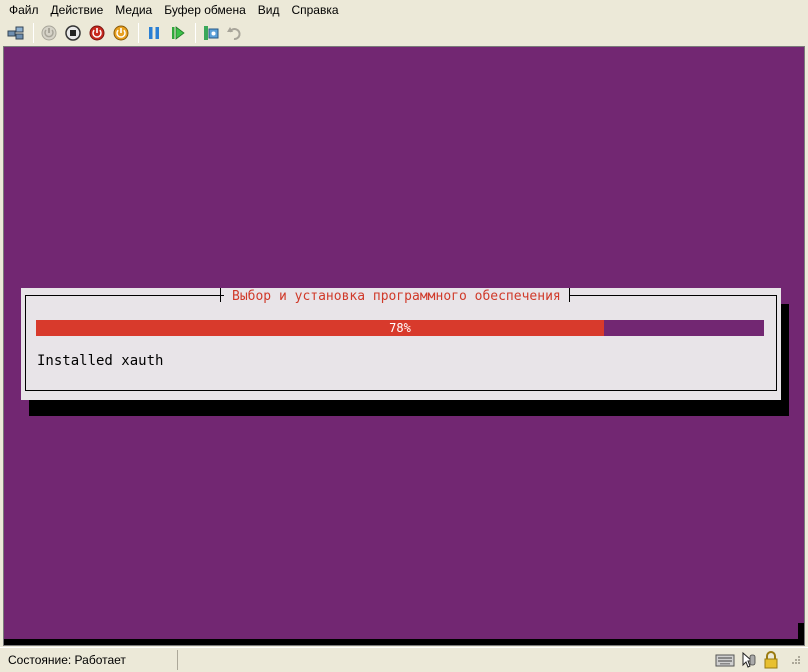  What do you see at coordinates (801, 634) in the screenshot?
I see `console-right-edge` at bounding box center [801, 634].